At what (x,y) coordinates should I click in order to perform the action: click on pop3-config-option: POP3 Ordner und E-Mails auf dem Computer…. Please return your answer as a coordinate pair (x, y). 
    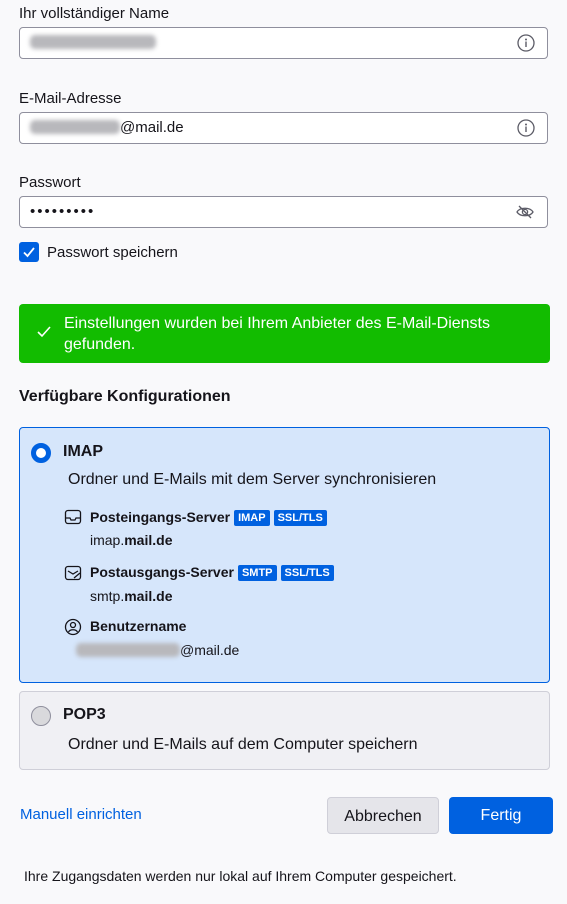
    Looking at the image, I should click on (284, 730).